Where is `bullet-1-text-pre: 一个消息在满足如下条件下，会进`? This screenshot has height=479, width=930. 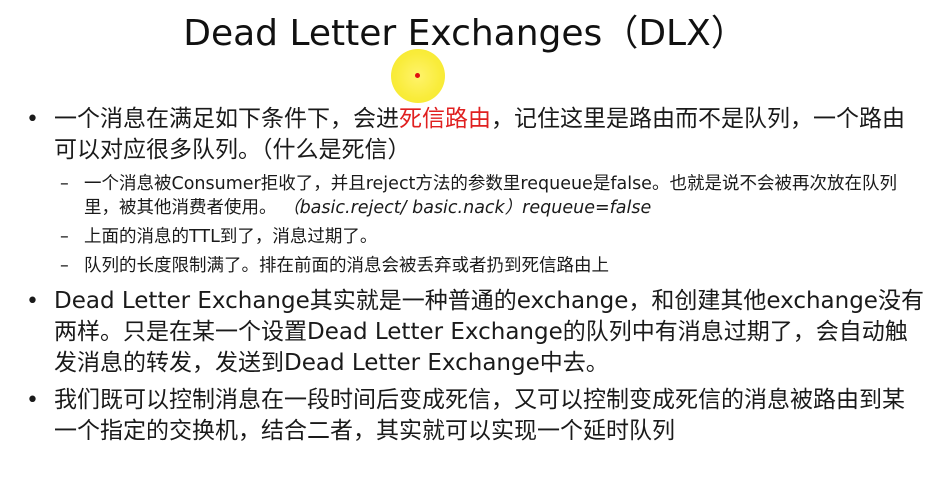
bullet-1-text-pre: 一个消息在满足如下条件下，会进 is located at coordinates (226, 119).